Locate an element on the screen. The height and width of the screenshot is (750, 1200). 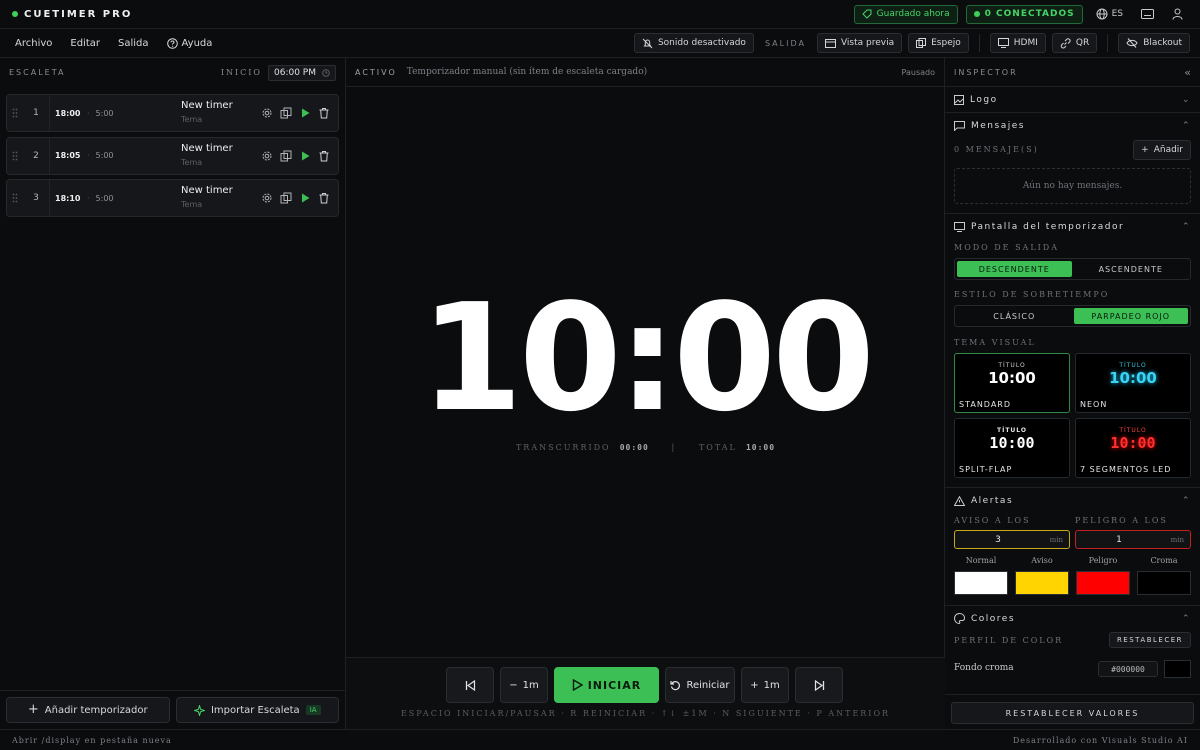
minus-minute-button: −1m is located at coordinates (524, 685).